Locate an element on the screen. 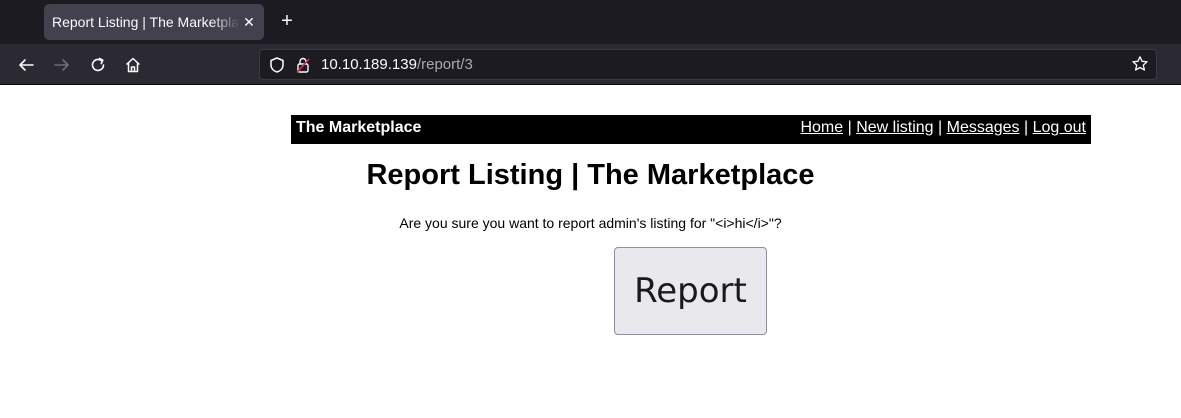 This screenshot has width=1181, height=418. home-icon is located at coordinates (133, 65).